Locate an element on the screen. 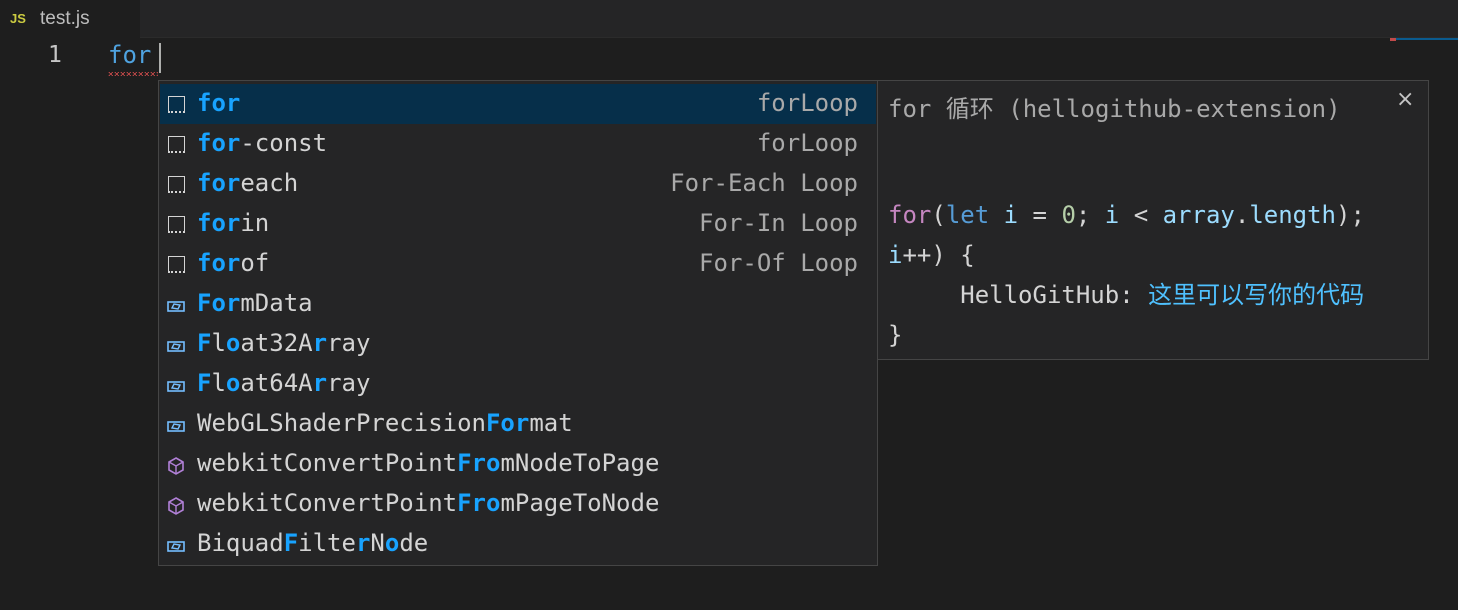 The width and height of the screenshot is (1458, 610). suggestion-detail: For-Of Loop is located at coordinates (778, 263).